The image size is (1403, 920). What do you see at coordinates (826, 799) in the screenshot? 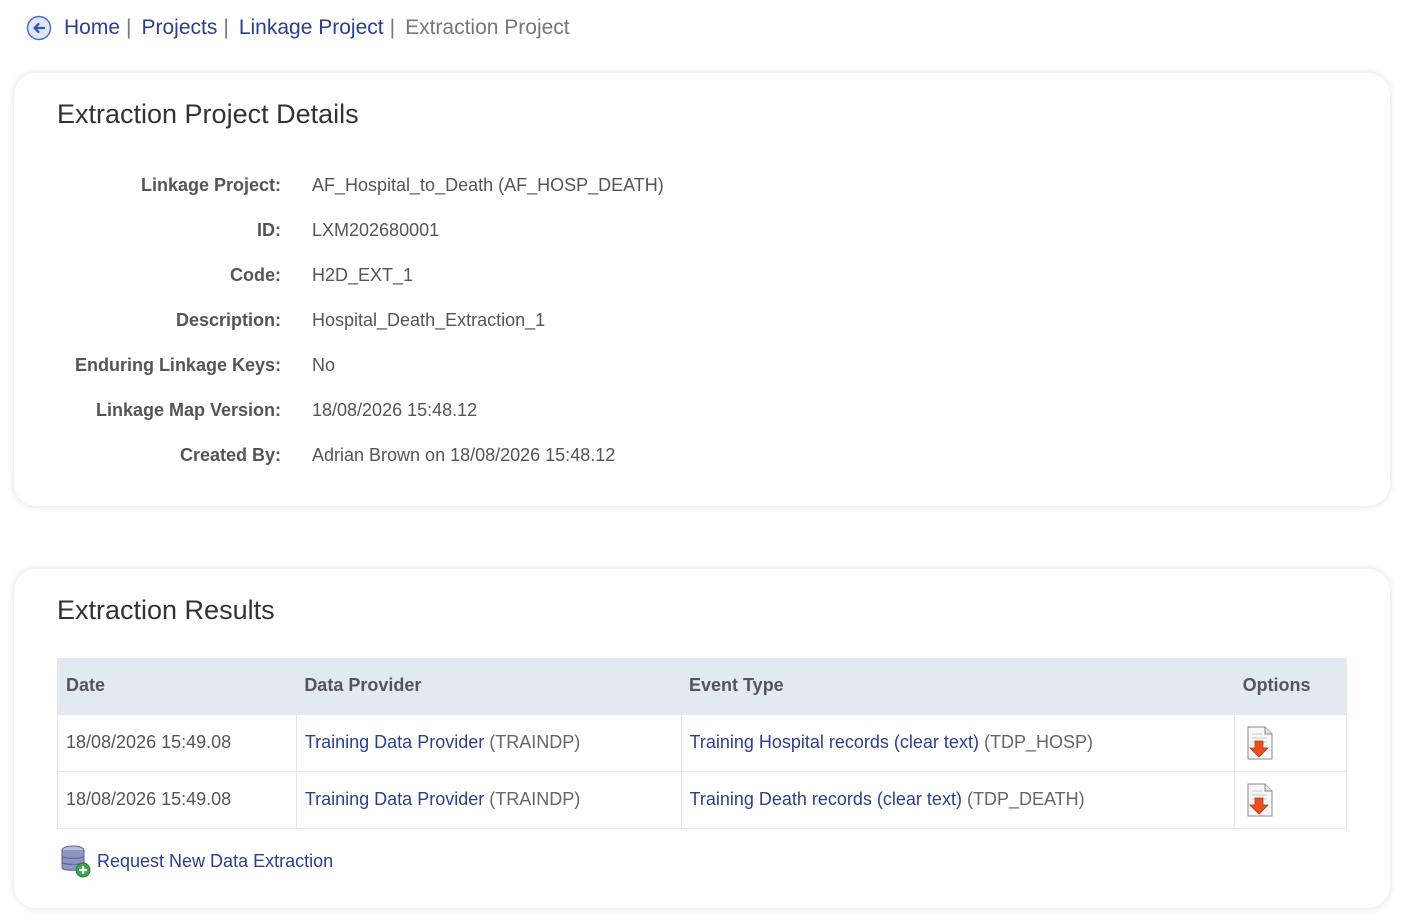
I see `event-type-link: Training Death records (clear text)` at bounding box center [826, 799].